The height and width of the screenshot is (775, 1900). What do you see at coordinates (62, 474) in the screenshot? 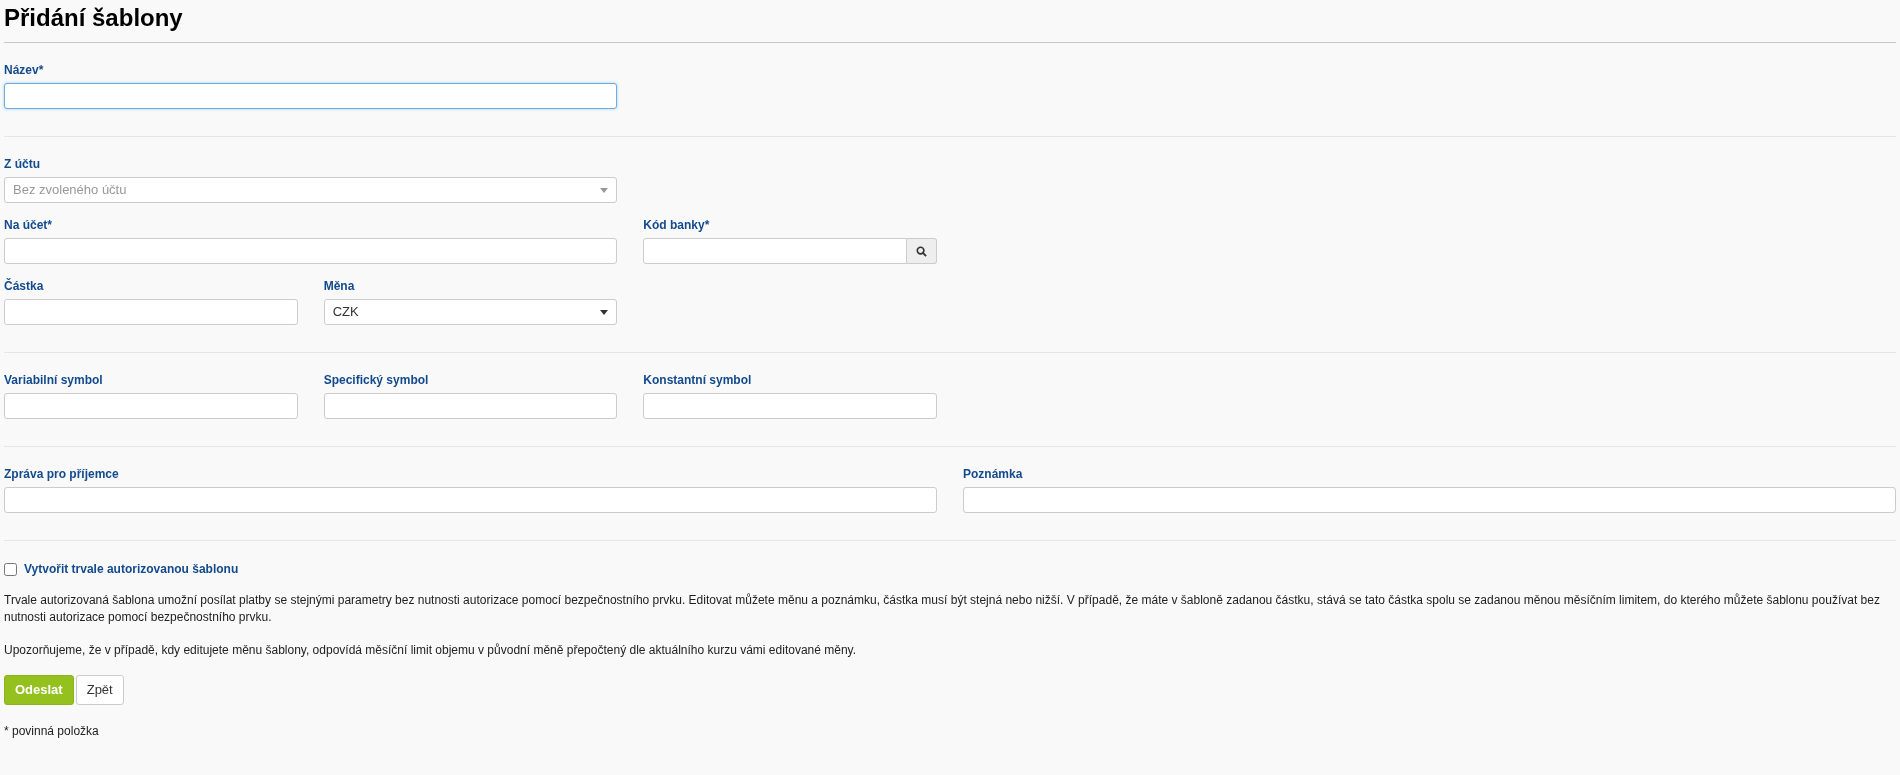
I see `field-label: Zpráva pro příjemce` at bounding box center [62, 474].